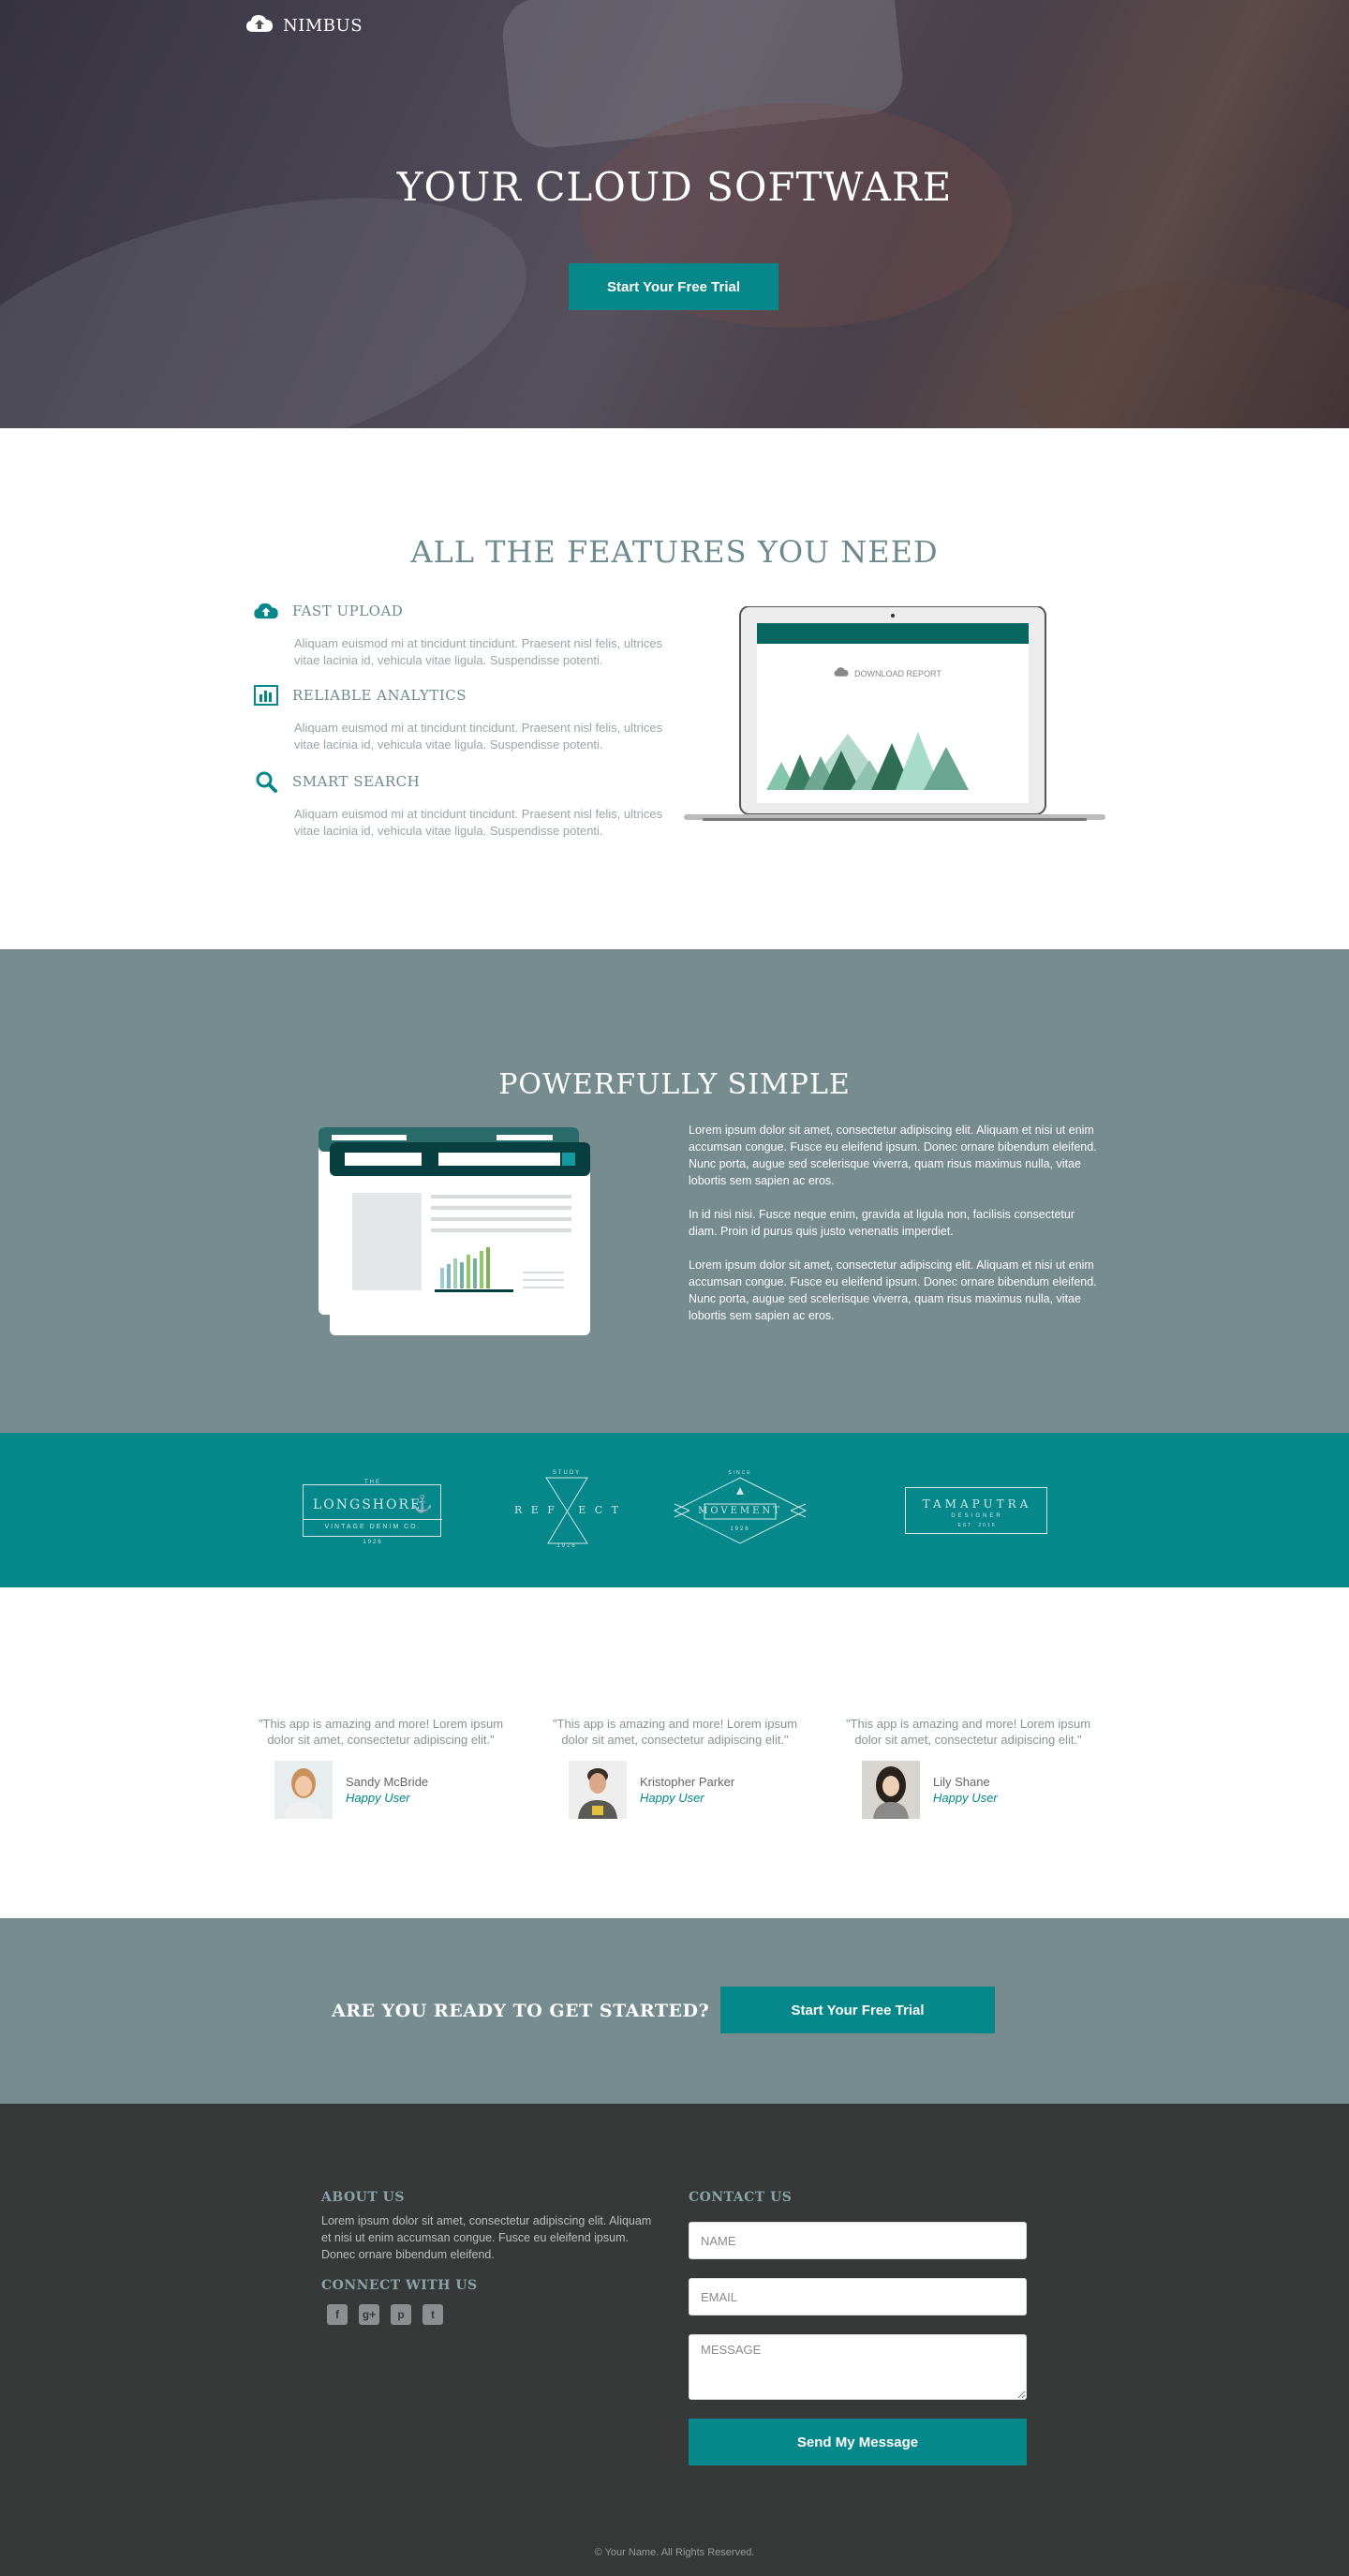 The height and width of the screenshot is (2576, 1349). What do you see at coordinates (858, 2367) in the screenshot?
I see `message-field` at bounding box center [858, 2367].